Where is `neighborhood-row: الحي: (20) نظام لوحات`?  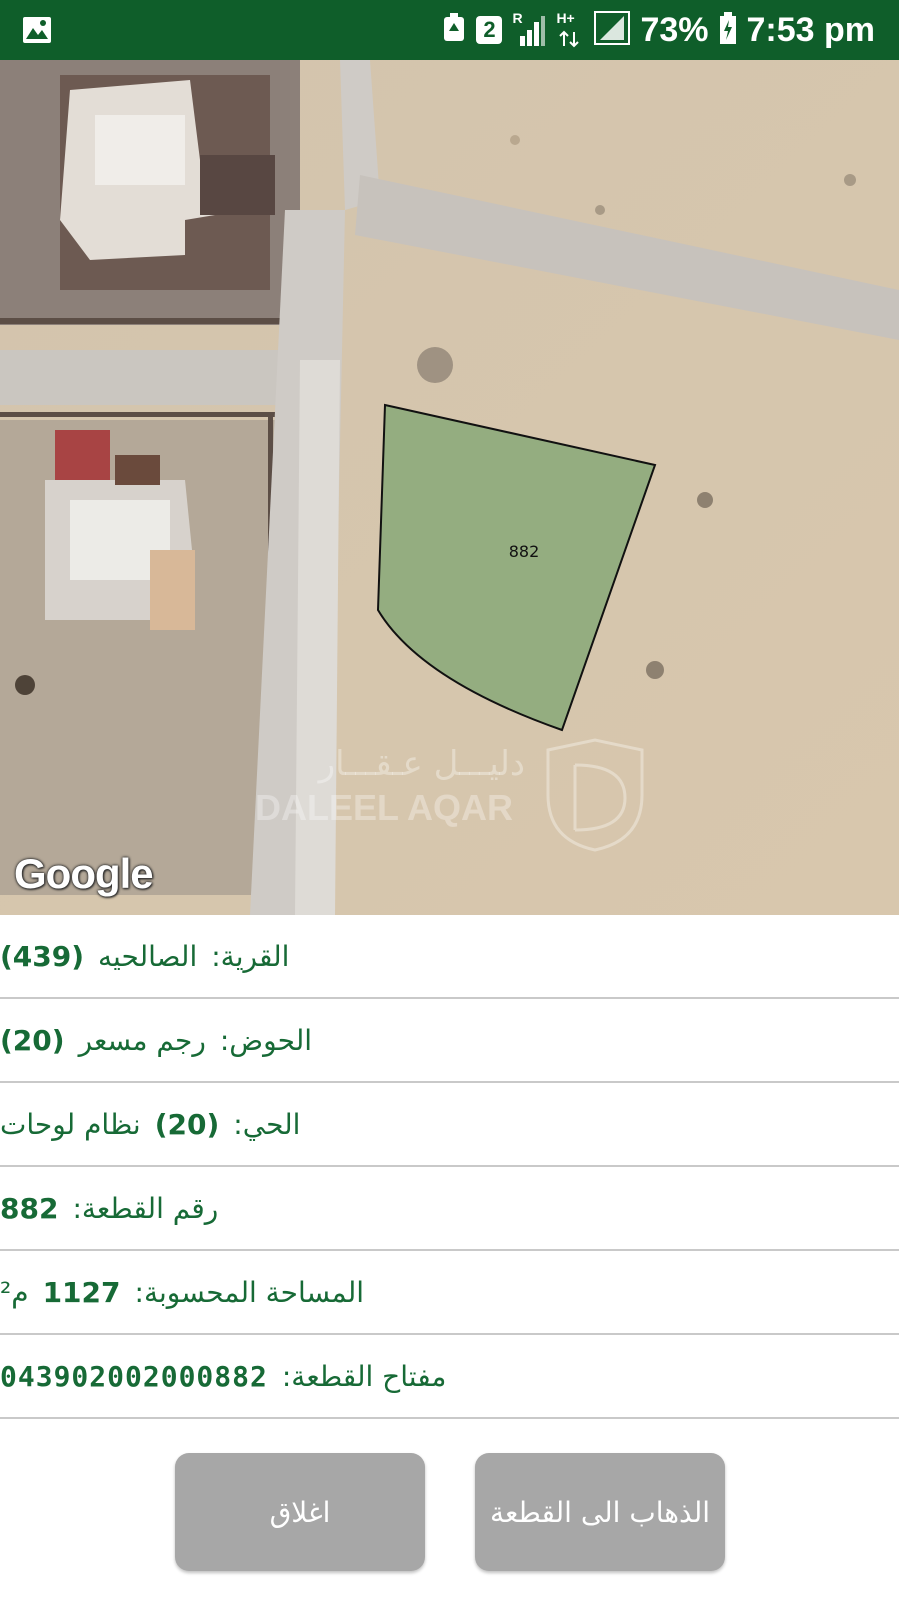 neighborhood-row: الحي: (20) نظام لوحات is located at coordinates (449, 1125).